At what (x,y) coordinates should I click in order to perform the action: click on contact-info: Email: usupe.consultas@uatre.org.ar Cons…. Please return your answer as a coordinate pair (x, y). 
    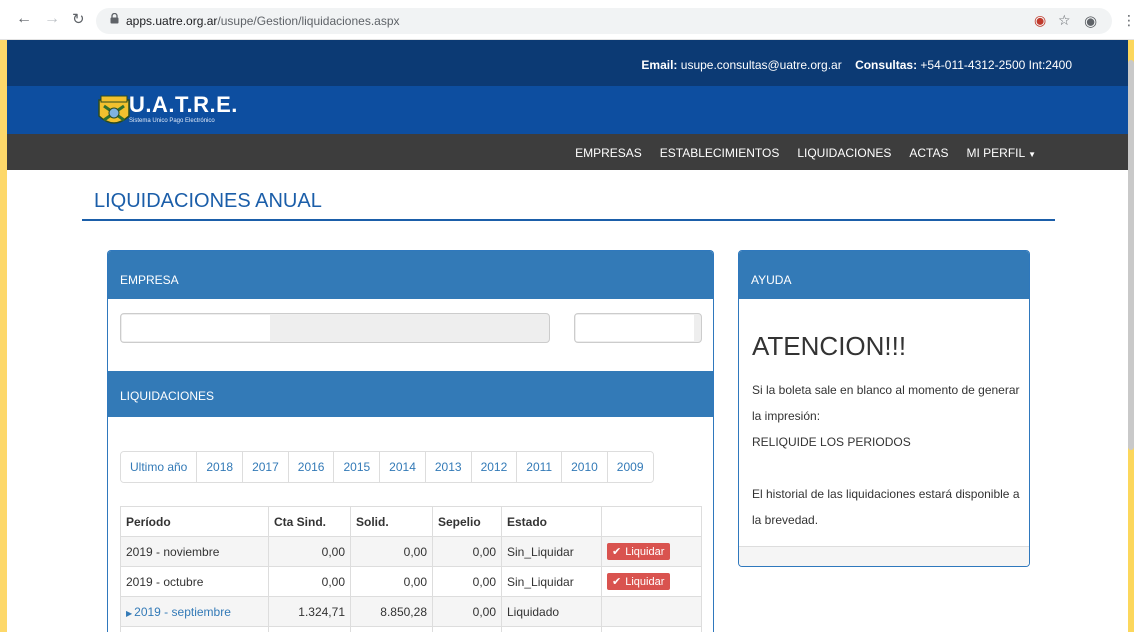
    Looking at the image, I should click on (856, 65).